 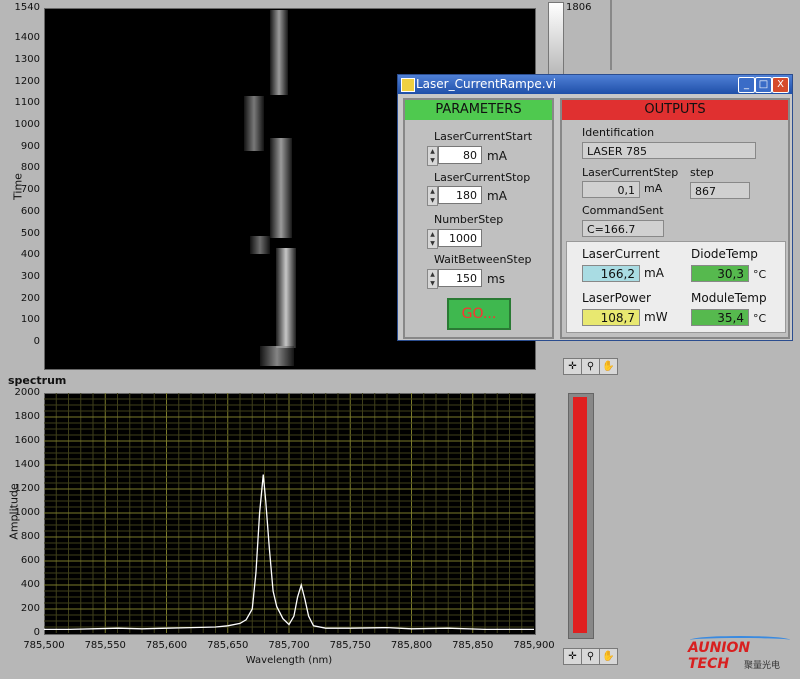 I want to click on laser-current-start-input: 80, so click(x=460, y=155).